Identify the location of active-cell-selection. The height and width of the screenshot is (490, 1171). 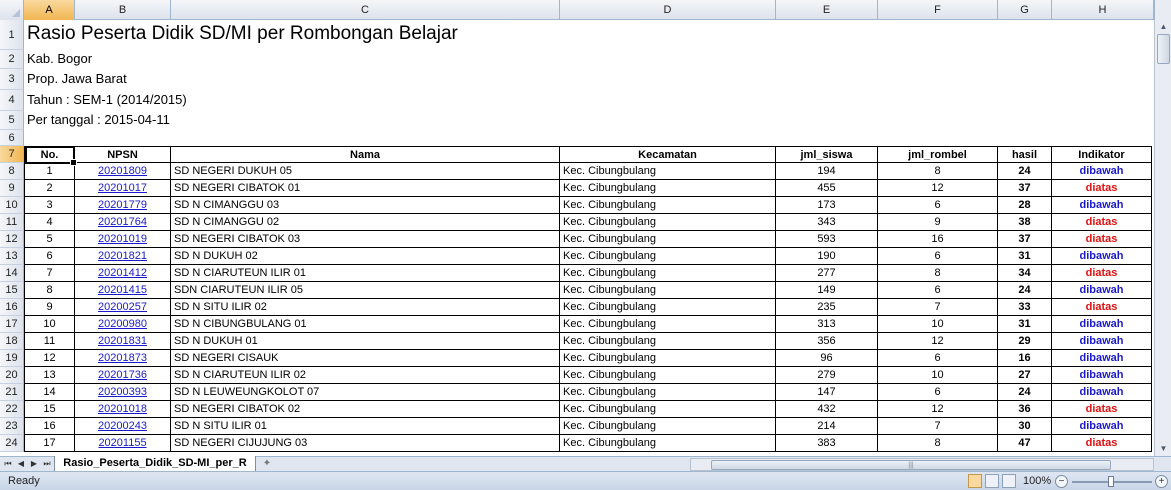
(51, 156).